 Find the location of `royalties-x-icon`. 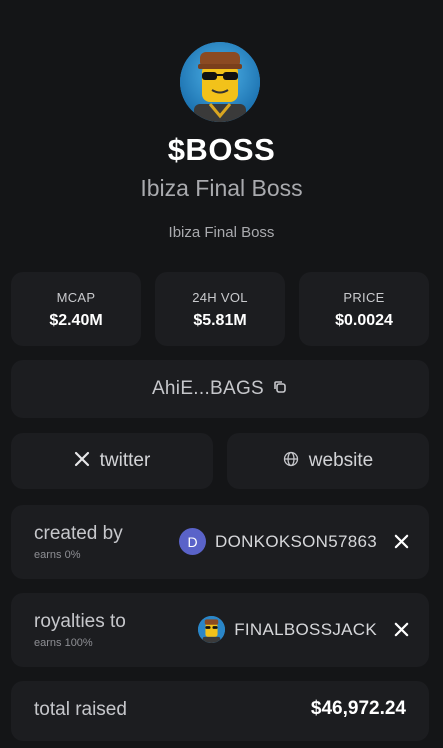

royalties-x-icon is located at coordinates (401, 629).